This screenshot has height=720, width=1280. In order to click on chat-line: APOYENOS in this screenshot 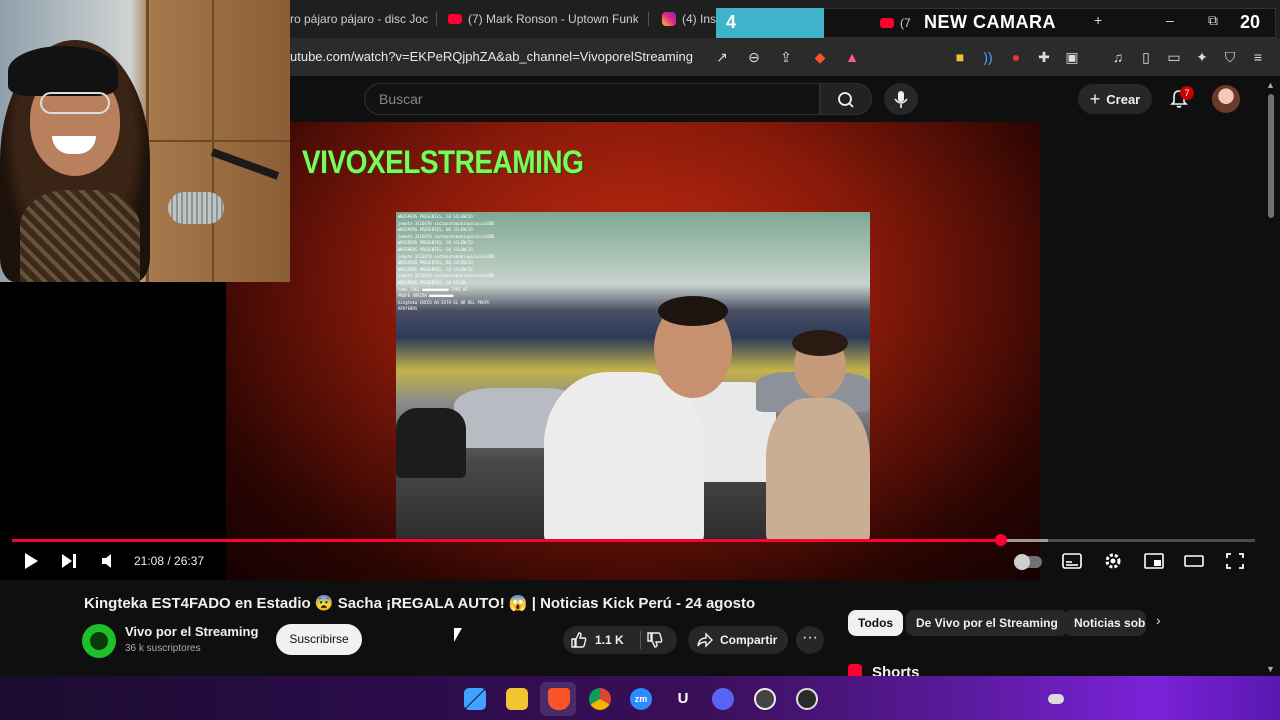, I will do `click(408, 309)`.